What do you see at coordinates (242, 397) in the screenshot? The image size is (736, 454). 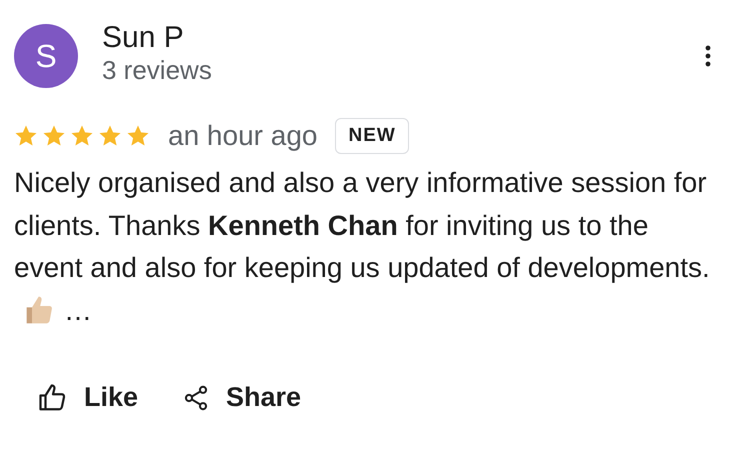 I see `share-button: Share` at bounding box center [242, 397].